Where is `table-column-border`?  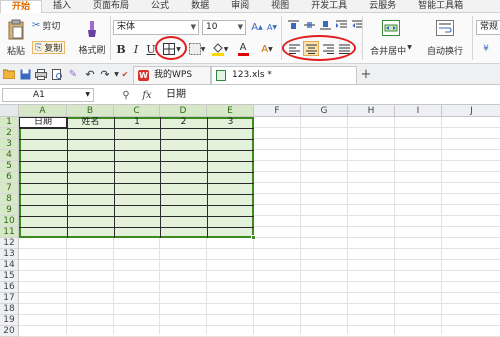 table-column-border is located at coordinates (114, 177).